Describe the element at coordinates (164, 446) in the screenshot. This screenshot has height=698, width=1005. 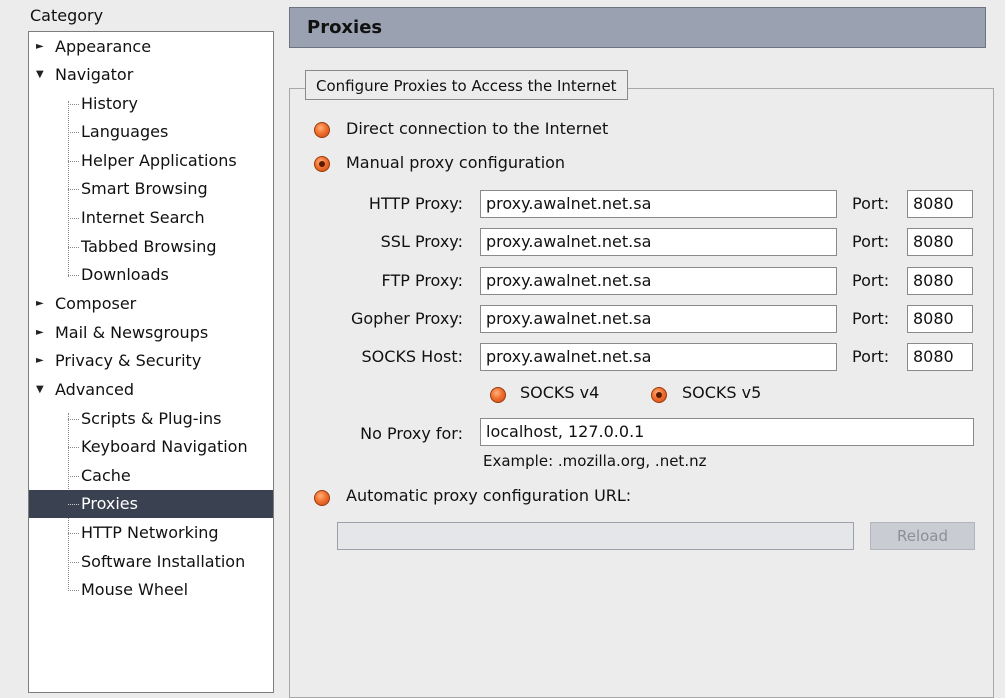
I see `sidebar-item-label: Keyboard Navigation` at that location.